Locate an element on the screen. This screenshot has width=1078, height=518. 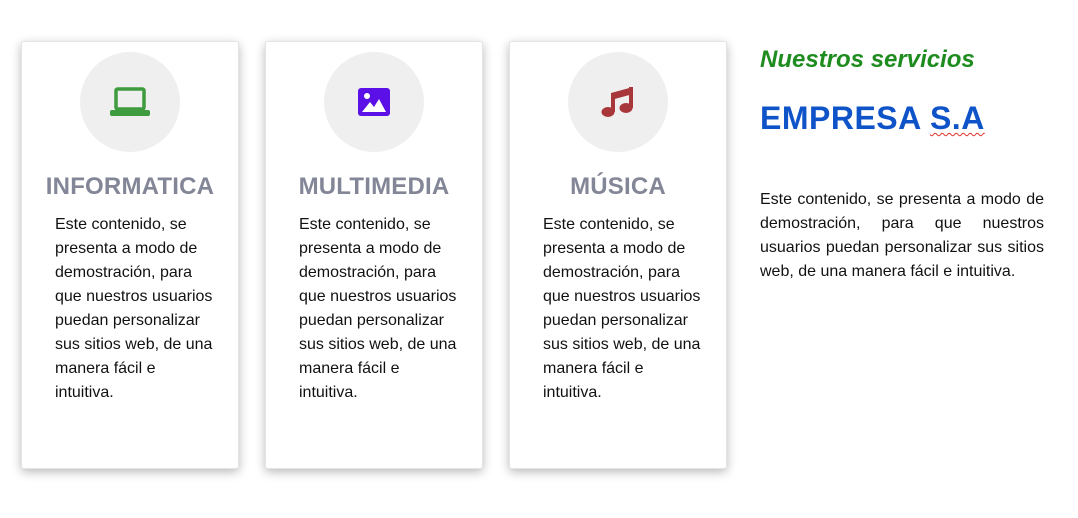
image-icon is located at coordinates (374, 102).